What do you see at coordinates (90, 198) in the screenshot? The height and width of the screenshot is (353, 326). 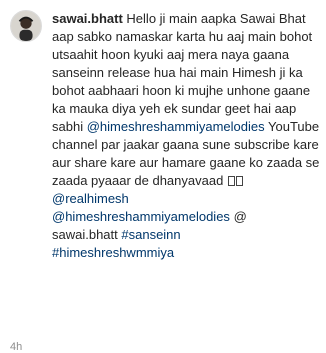 I see `mention-link: @realhimesh` at bounding box center [90, 198].